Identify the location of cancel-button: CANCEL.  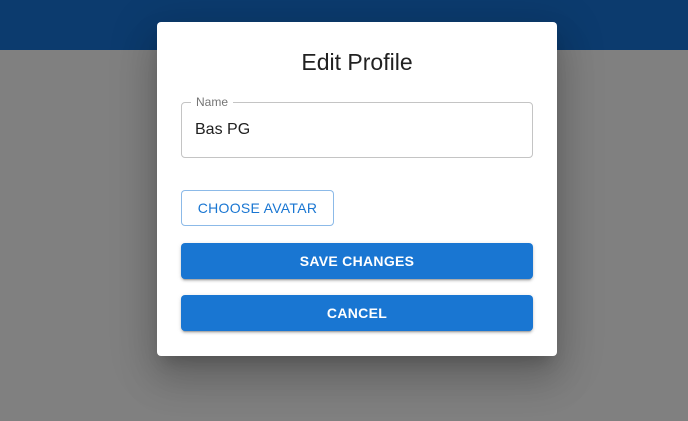
(357, 313).